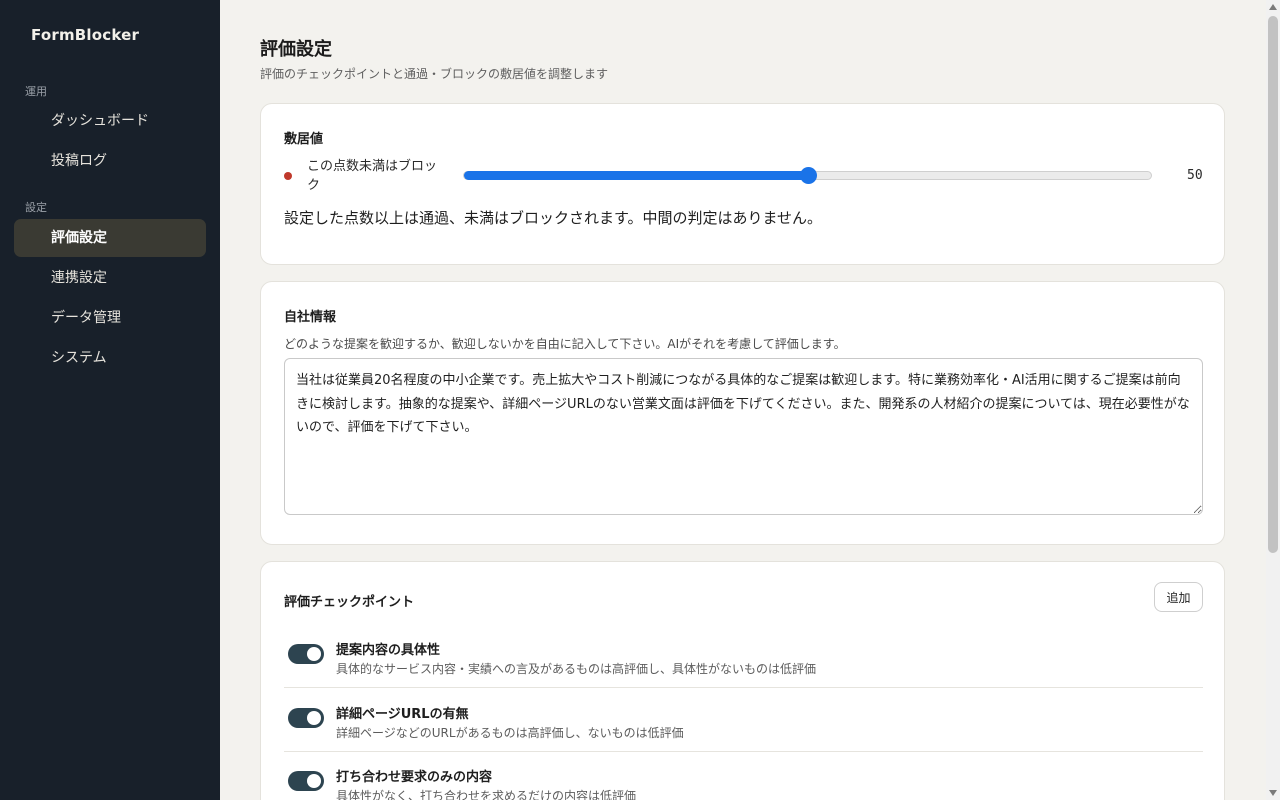  I want to click on threshold-value: 50, so click(1195, 175).